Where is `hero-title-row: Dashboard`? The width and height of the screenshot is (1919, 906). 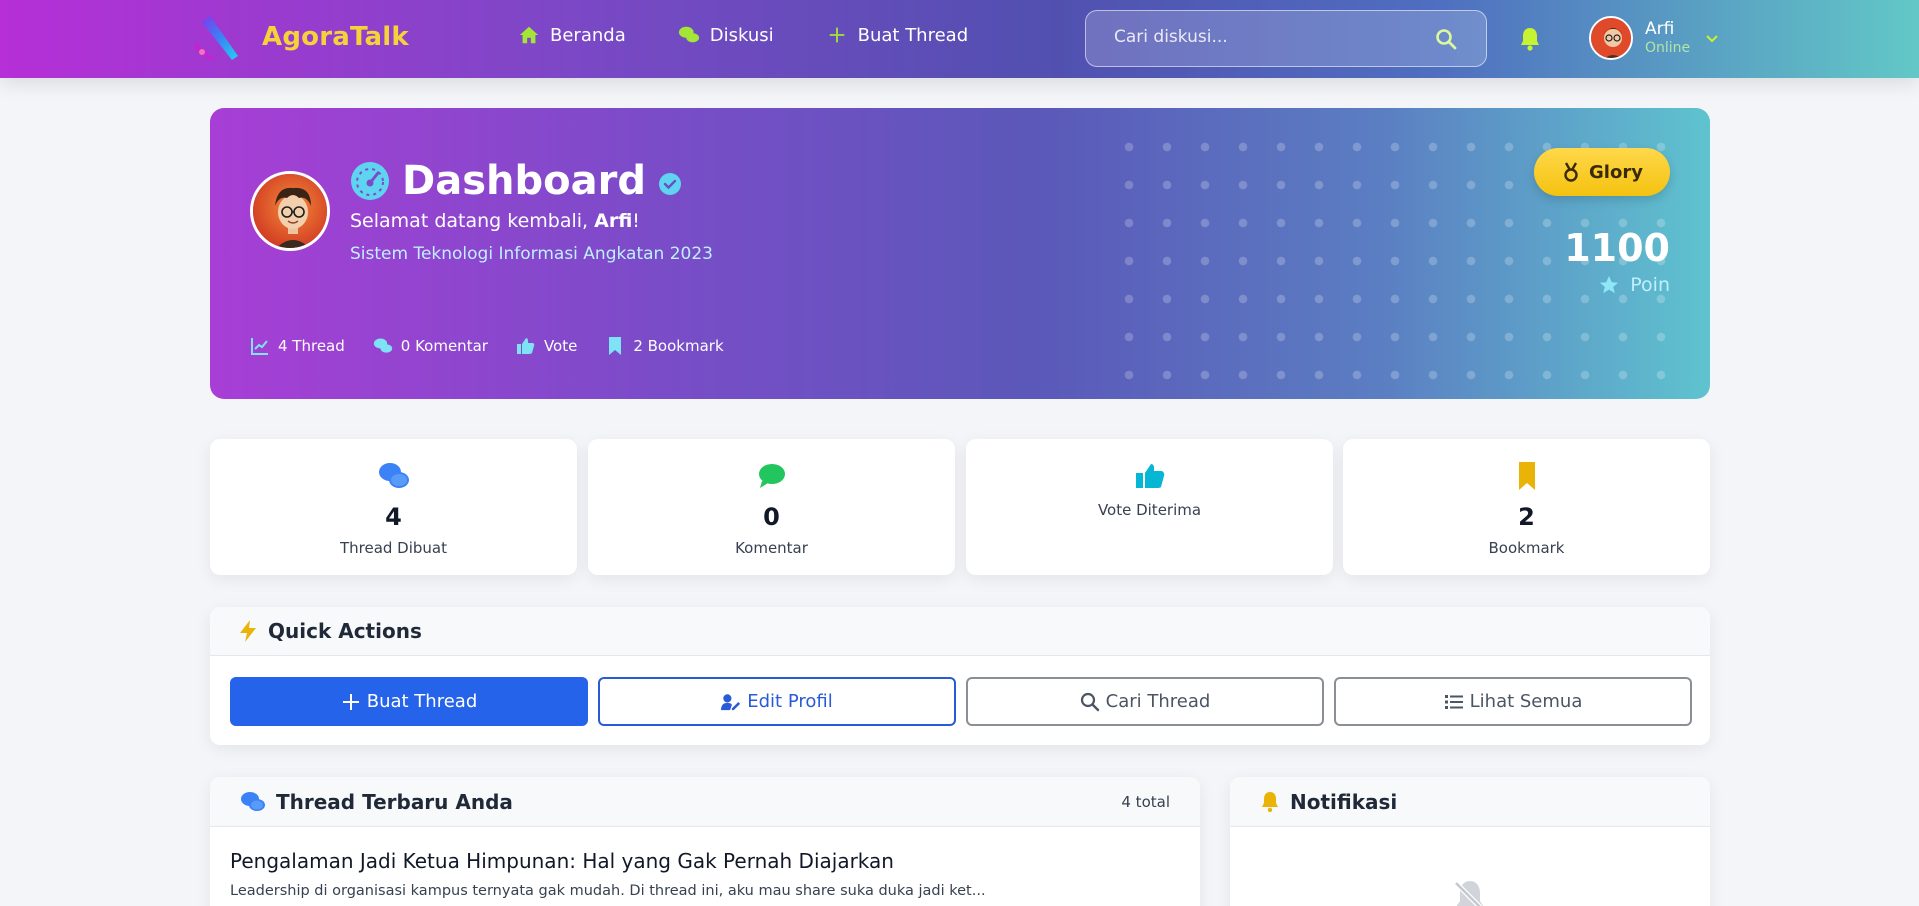 hero-title-row: Dashboard is located at coordinates (516, 181).